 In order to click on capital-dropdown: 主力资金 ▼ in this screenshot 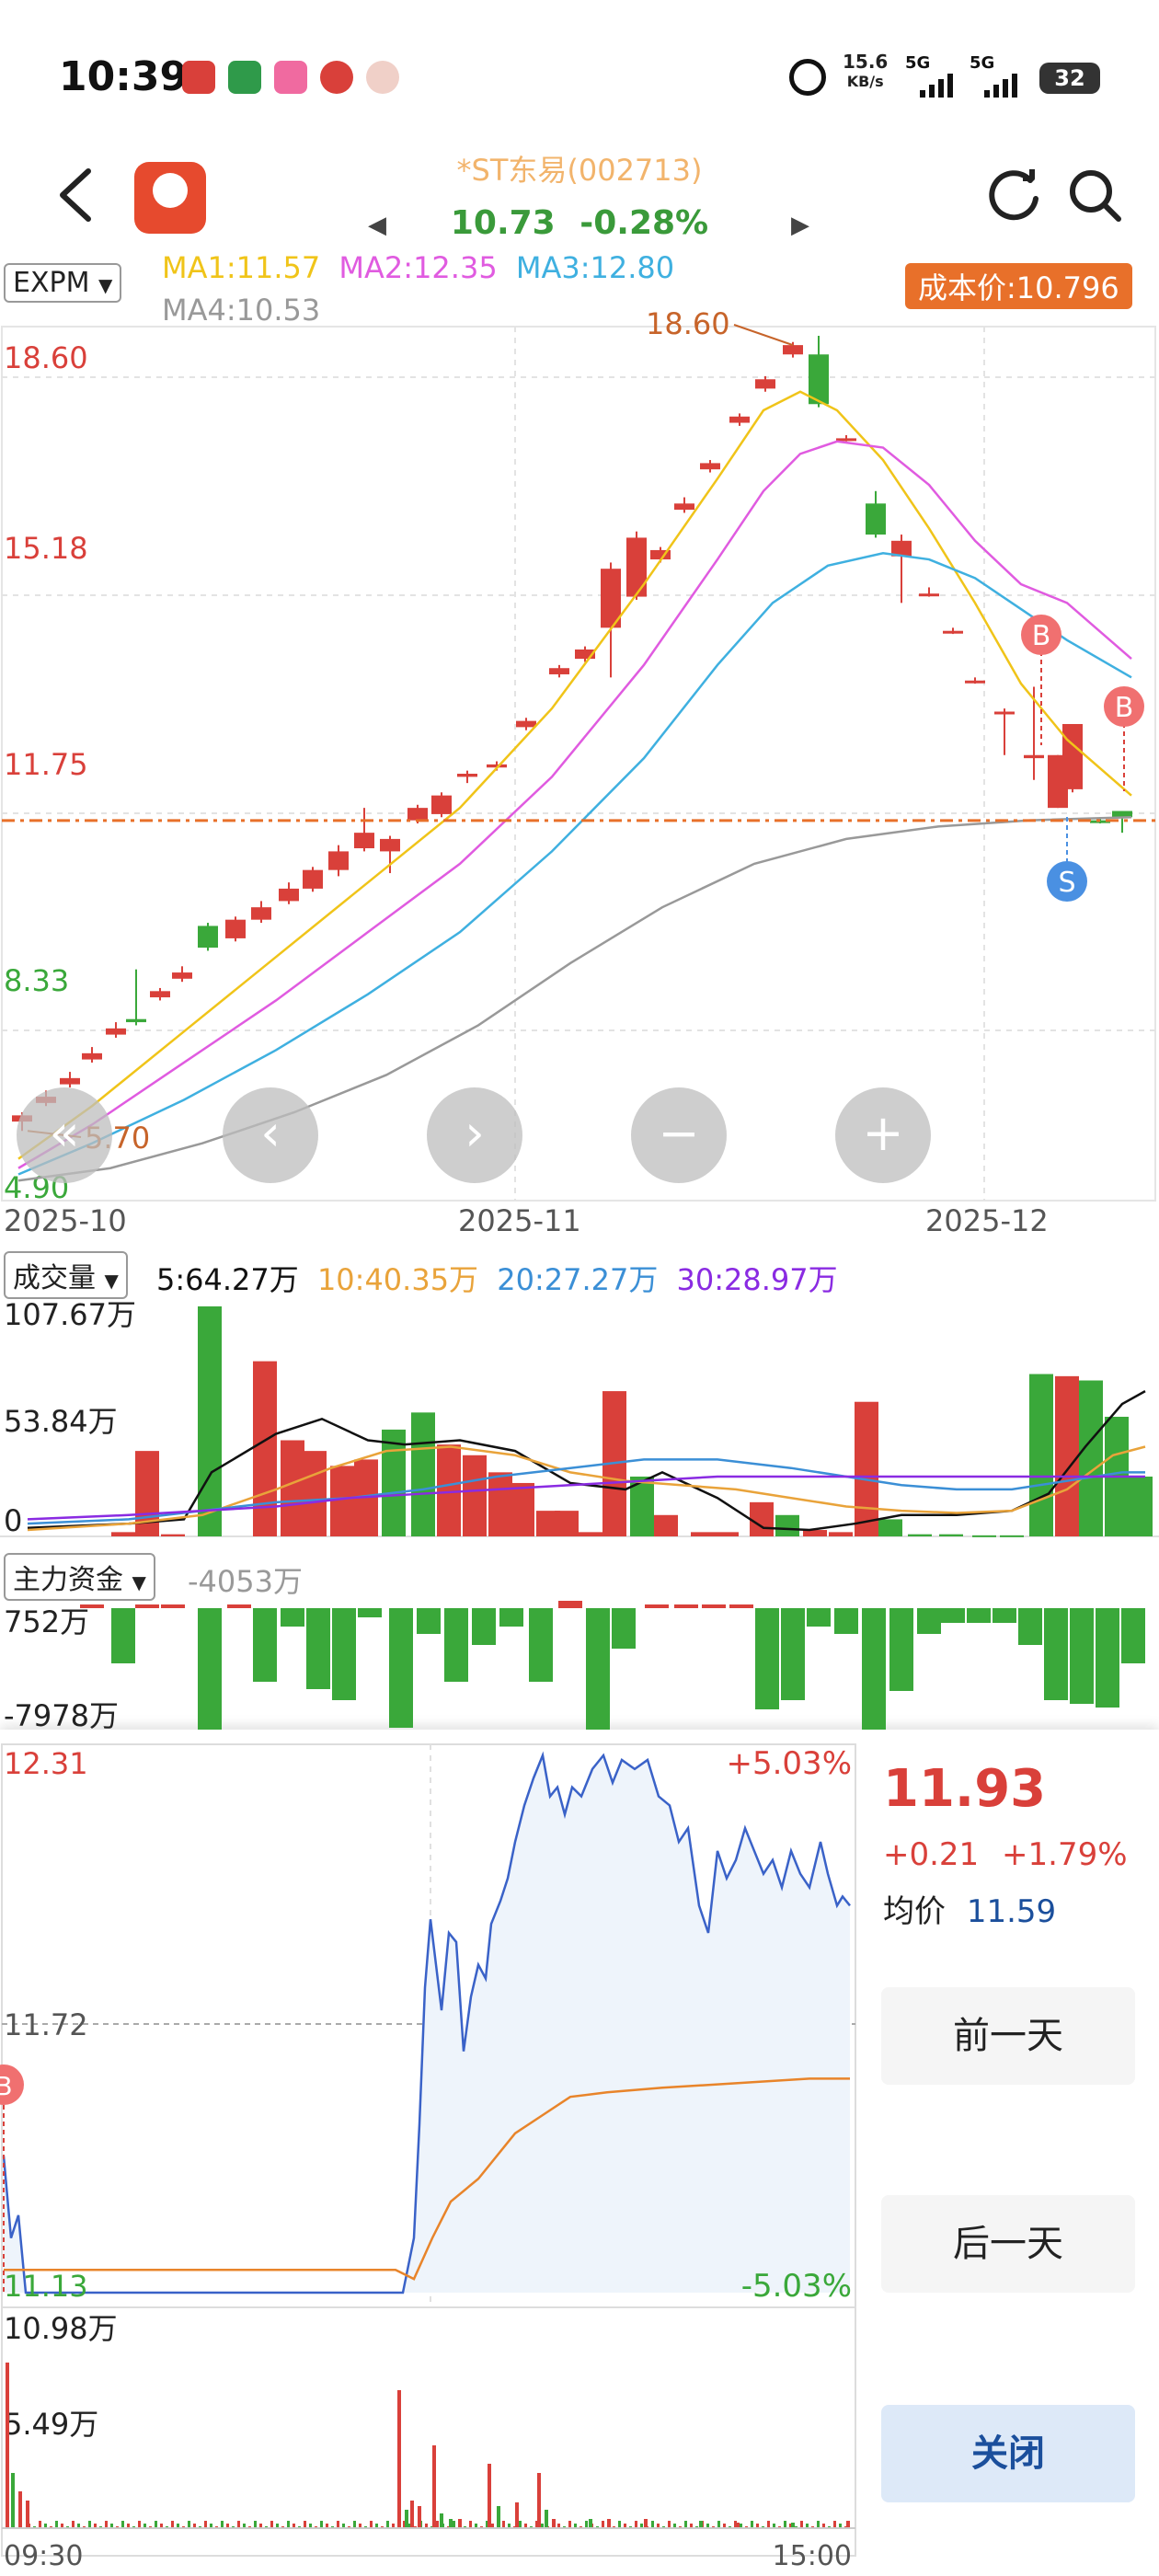, I will do `click(79, 1577)`.